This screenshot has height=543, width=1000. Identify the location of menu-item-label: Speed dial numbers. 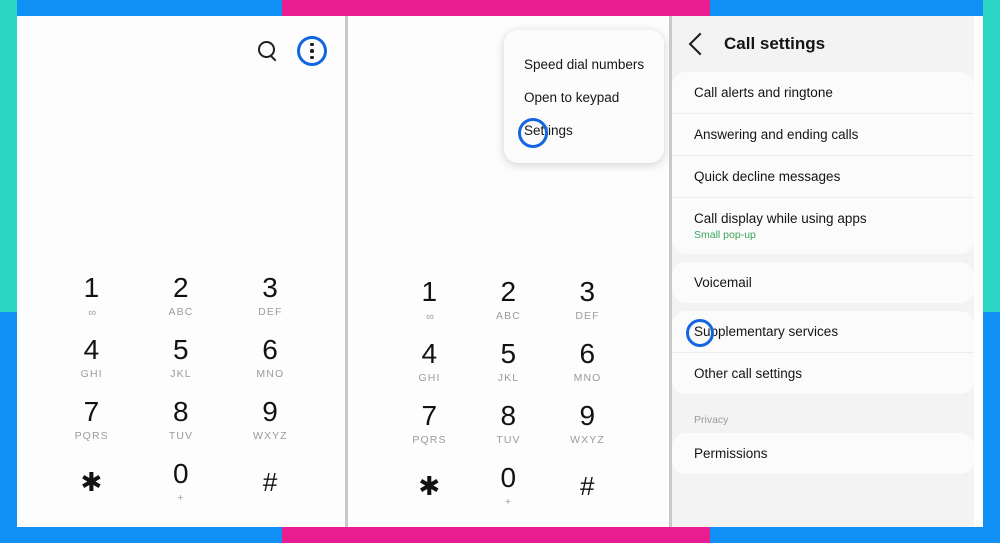
(584, 64).